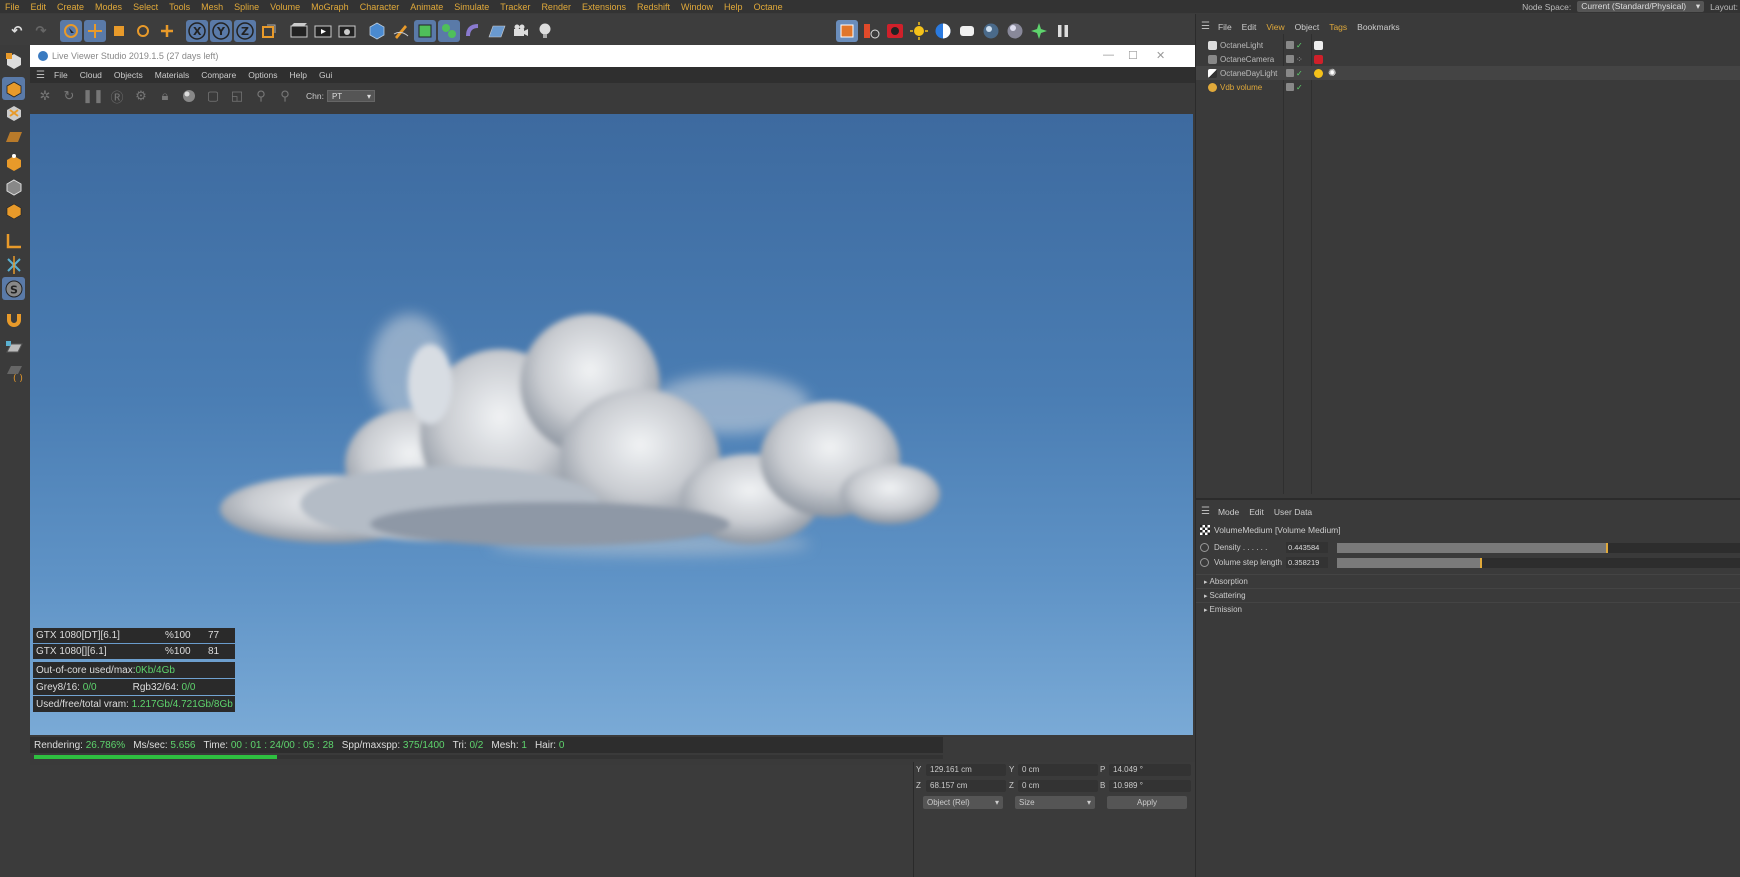  I want to click on om-menu-object: Object, so click(1307, 27).